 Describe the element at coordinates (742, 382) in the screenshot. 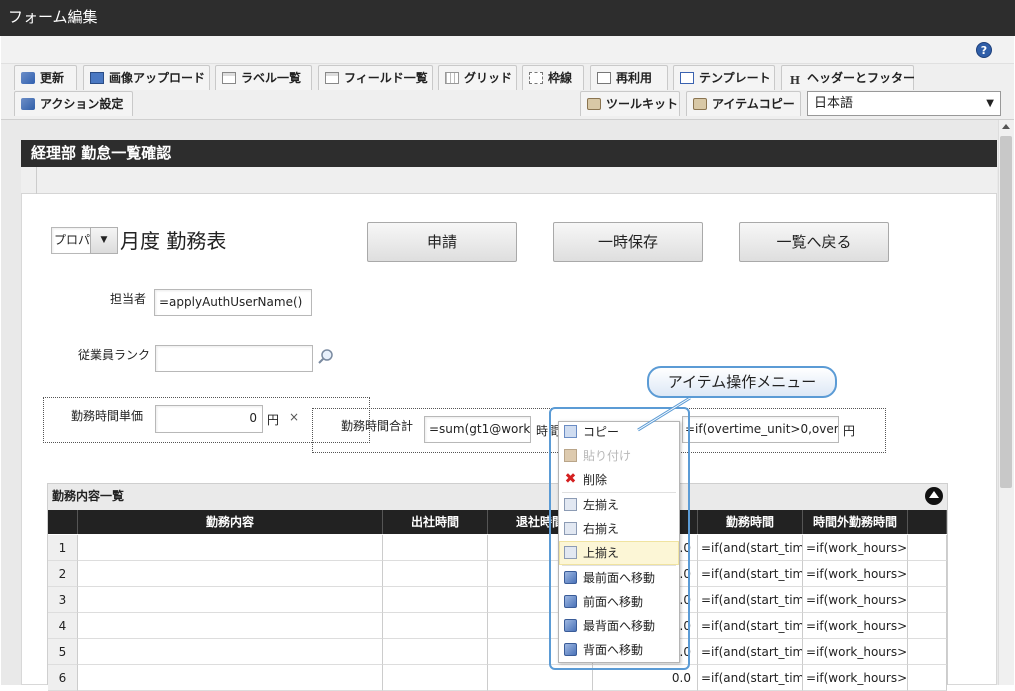

I see `callout-label: アイテム操作メニュー` at that location.